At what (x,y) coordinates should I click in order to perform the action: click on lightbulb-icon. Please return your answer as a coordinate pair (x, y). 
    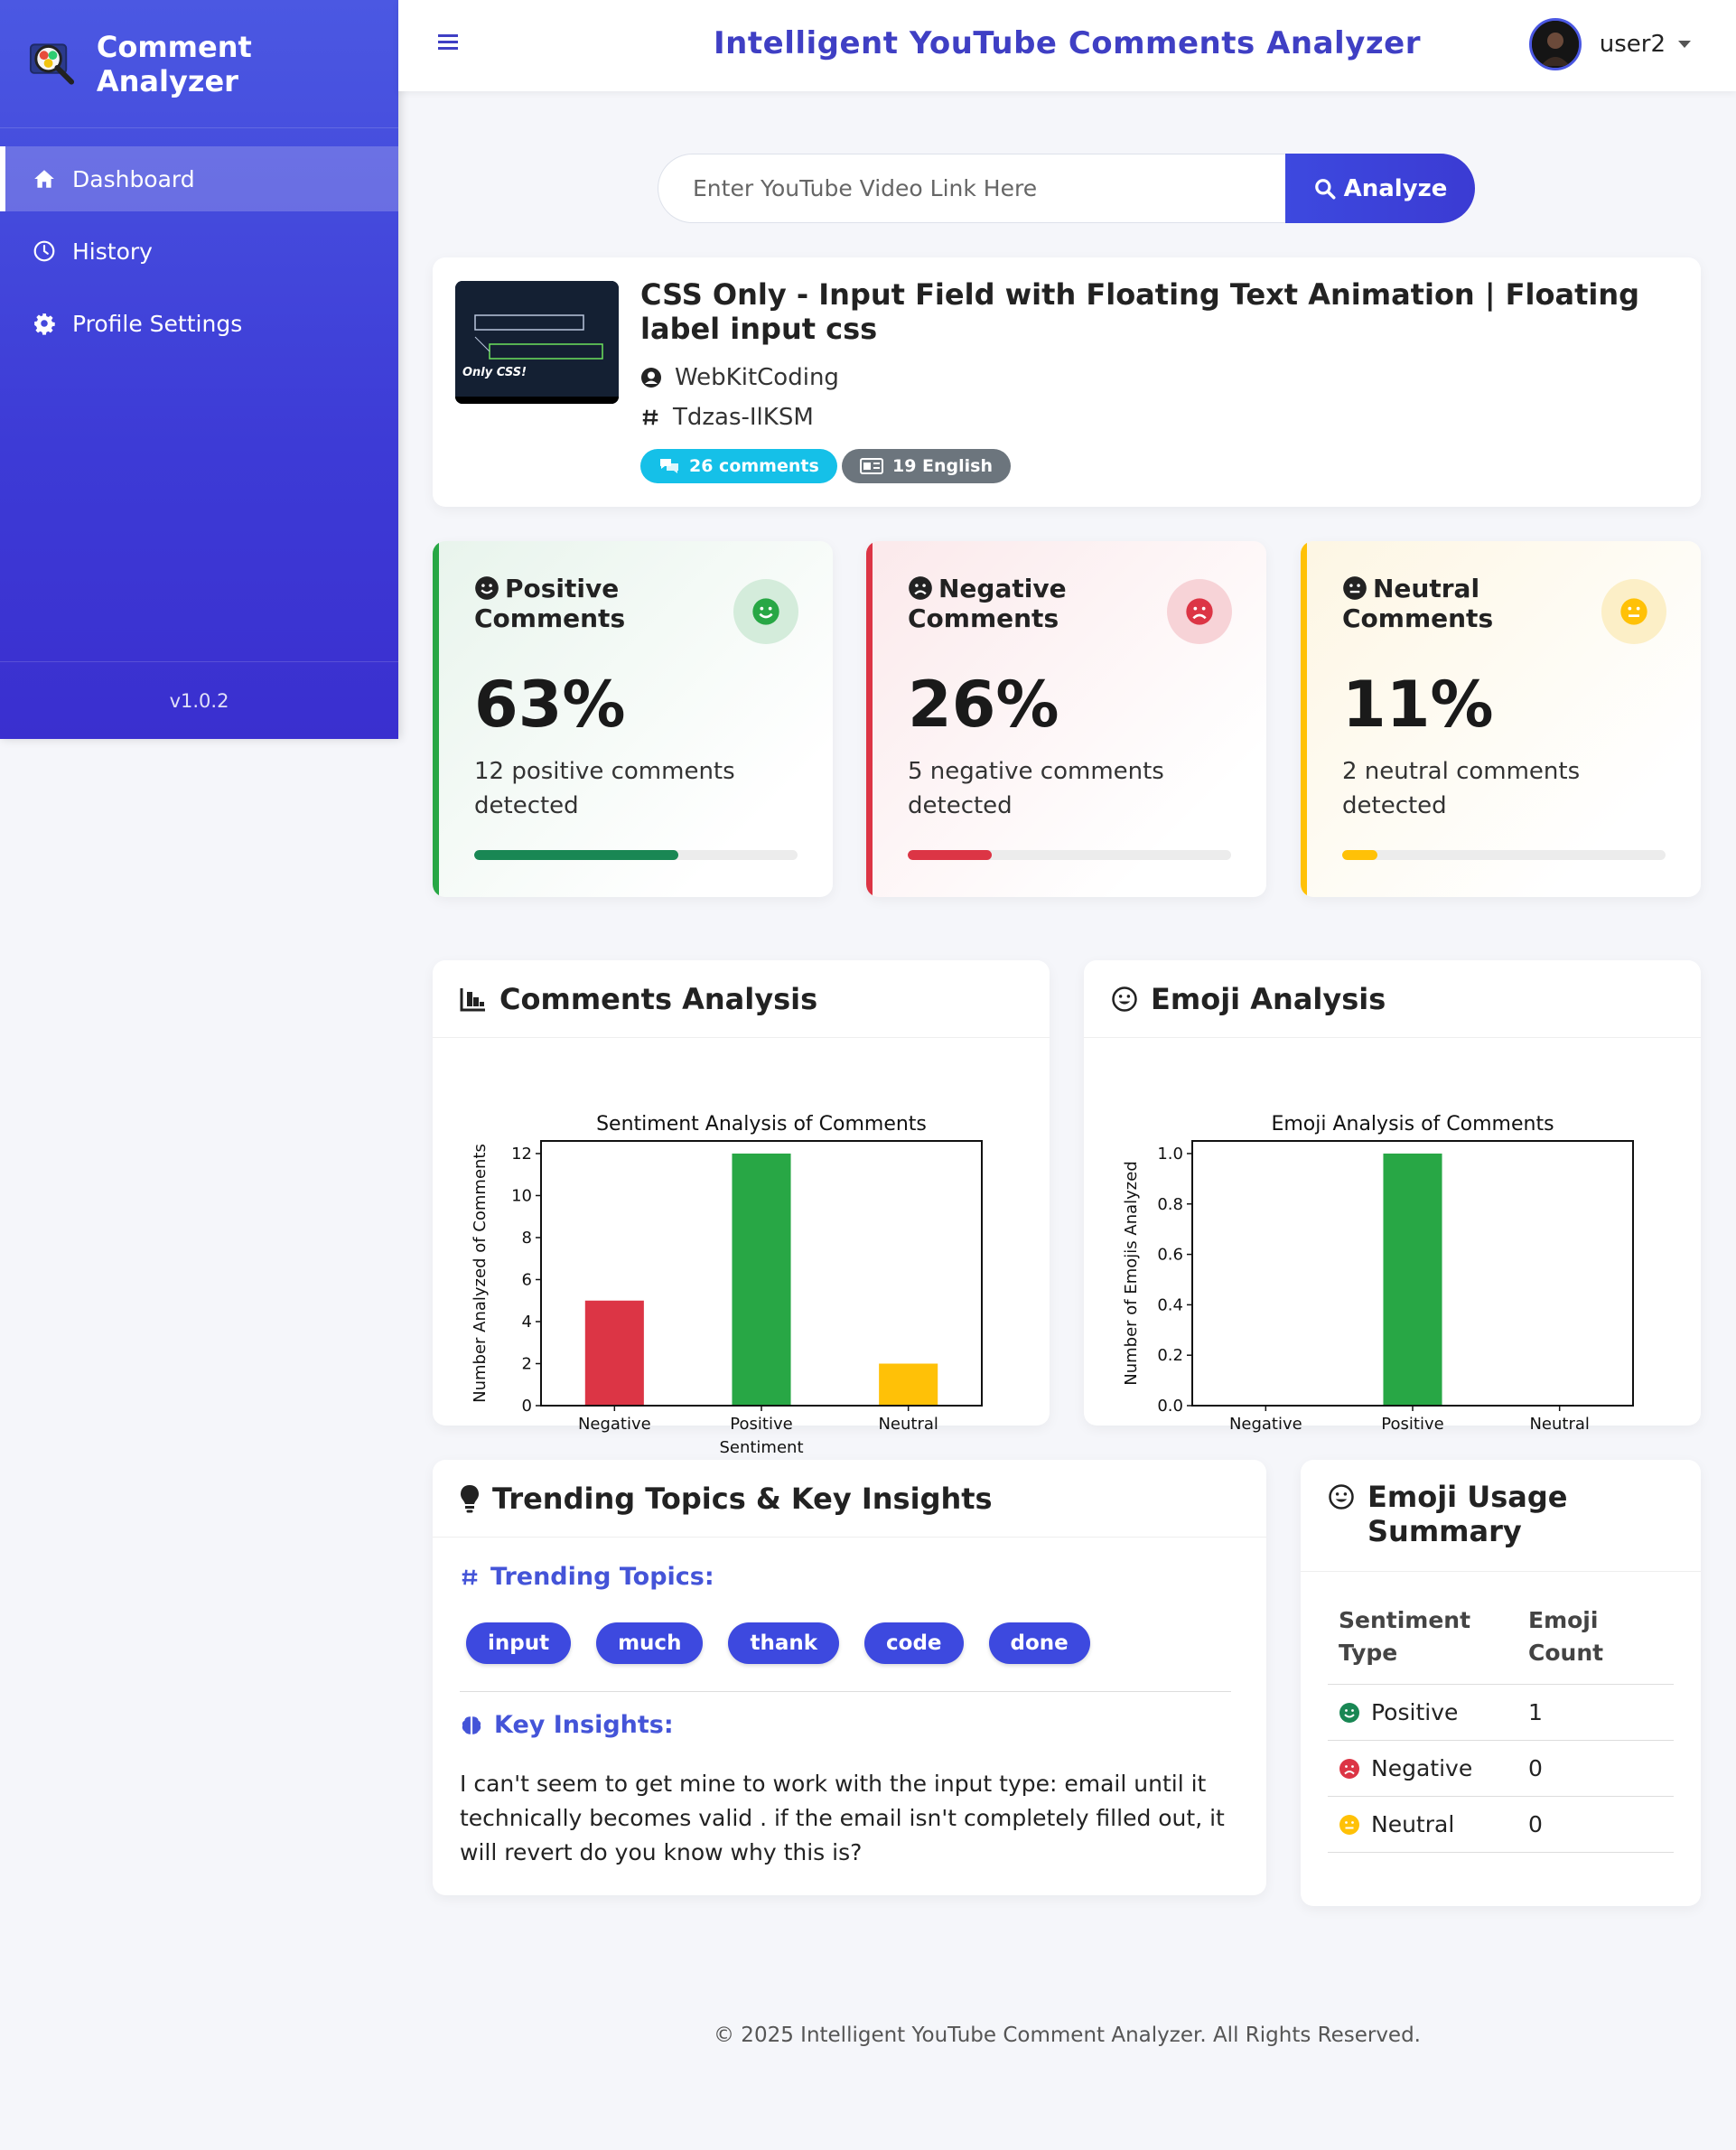
    Looking at the image, I should click on (470, 1498).